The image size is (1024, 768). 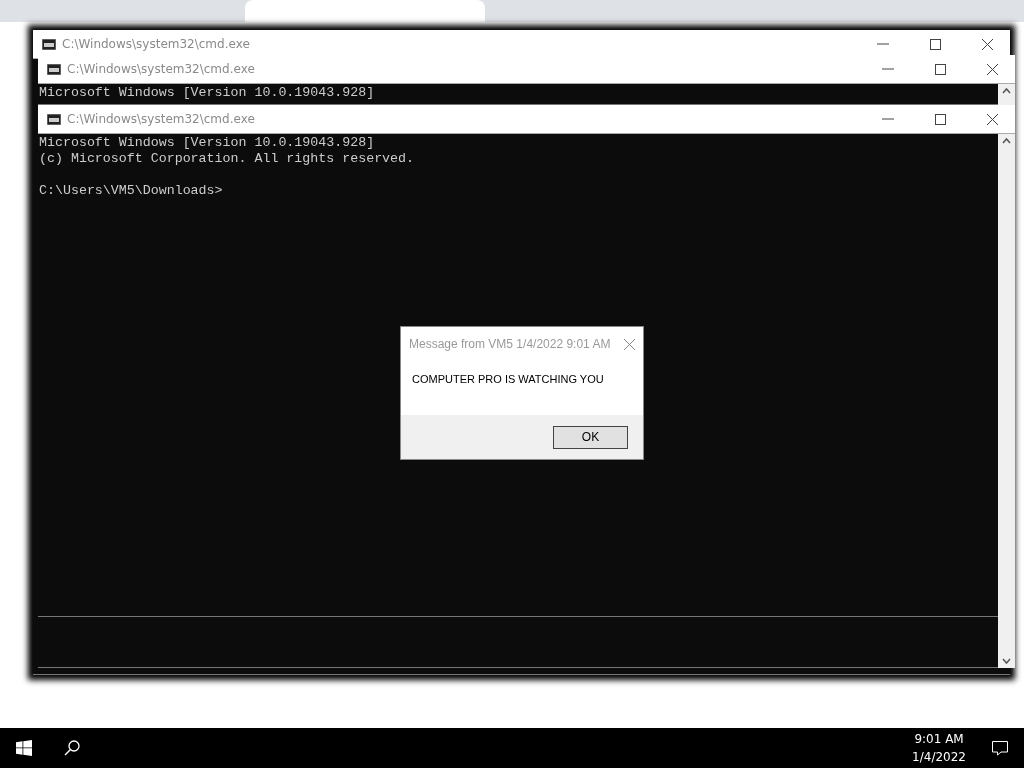 What do you see at coordinates (1000, 748) in the screenshot?
I see `notification-icon` at bounding box center [1000, 748].